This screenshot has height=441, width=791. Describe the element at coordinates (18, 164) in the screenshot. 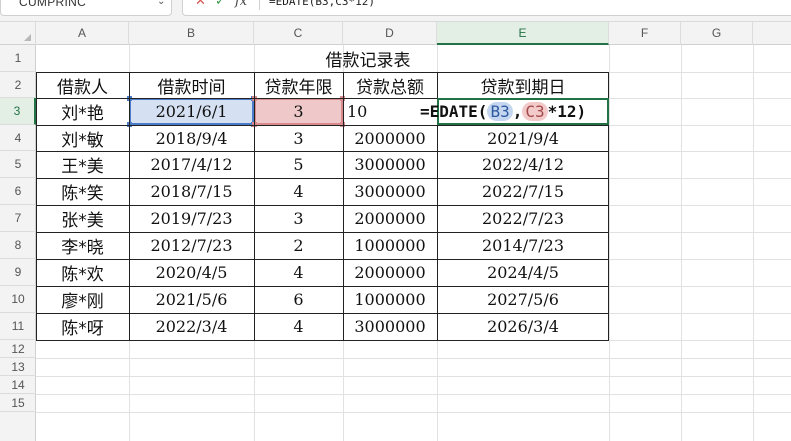

I see `row-header-5: 5` at that location.